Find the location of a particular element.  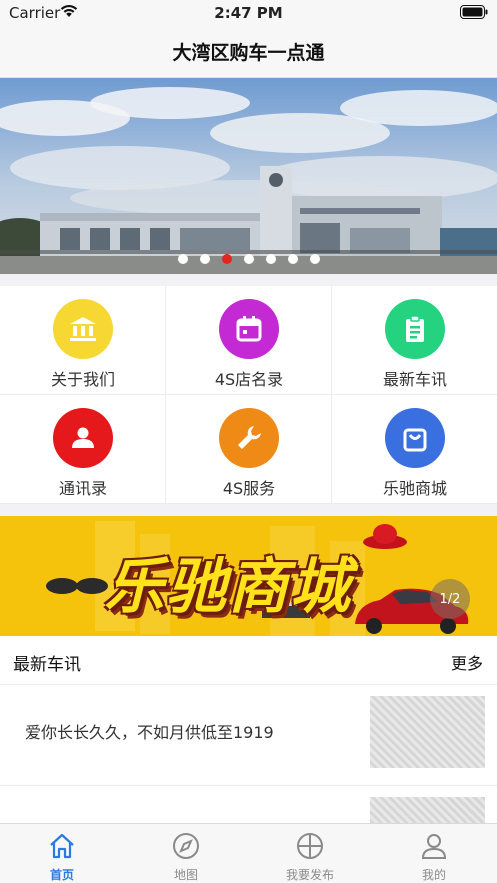

news-section-title: 最新车讯 is located at coordinates (47, 665).